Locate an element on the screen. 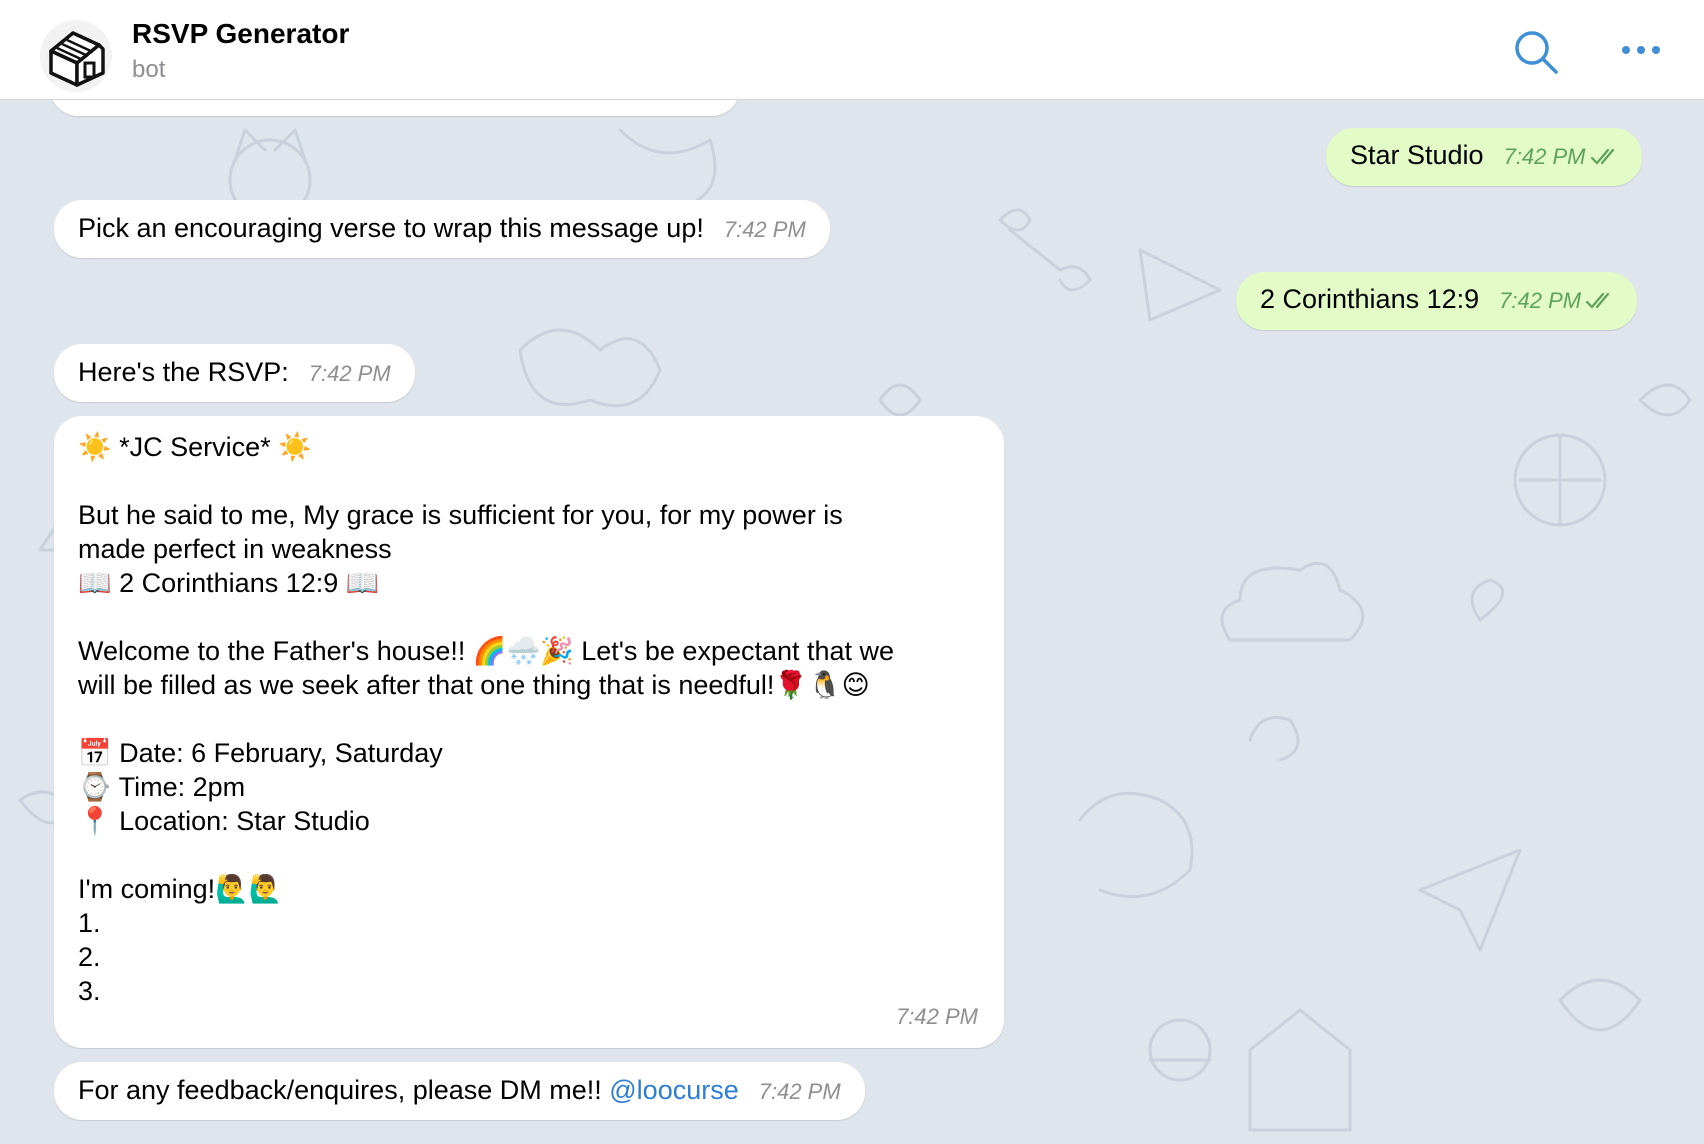 This screenshot has height=1144, width=1704. message-outgoing: 2 Corinthians 12:9 7:42 PM is located at coordinates (1437, 301).